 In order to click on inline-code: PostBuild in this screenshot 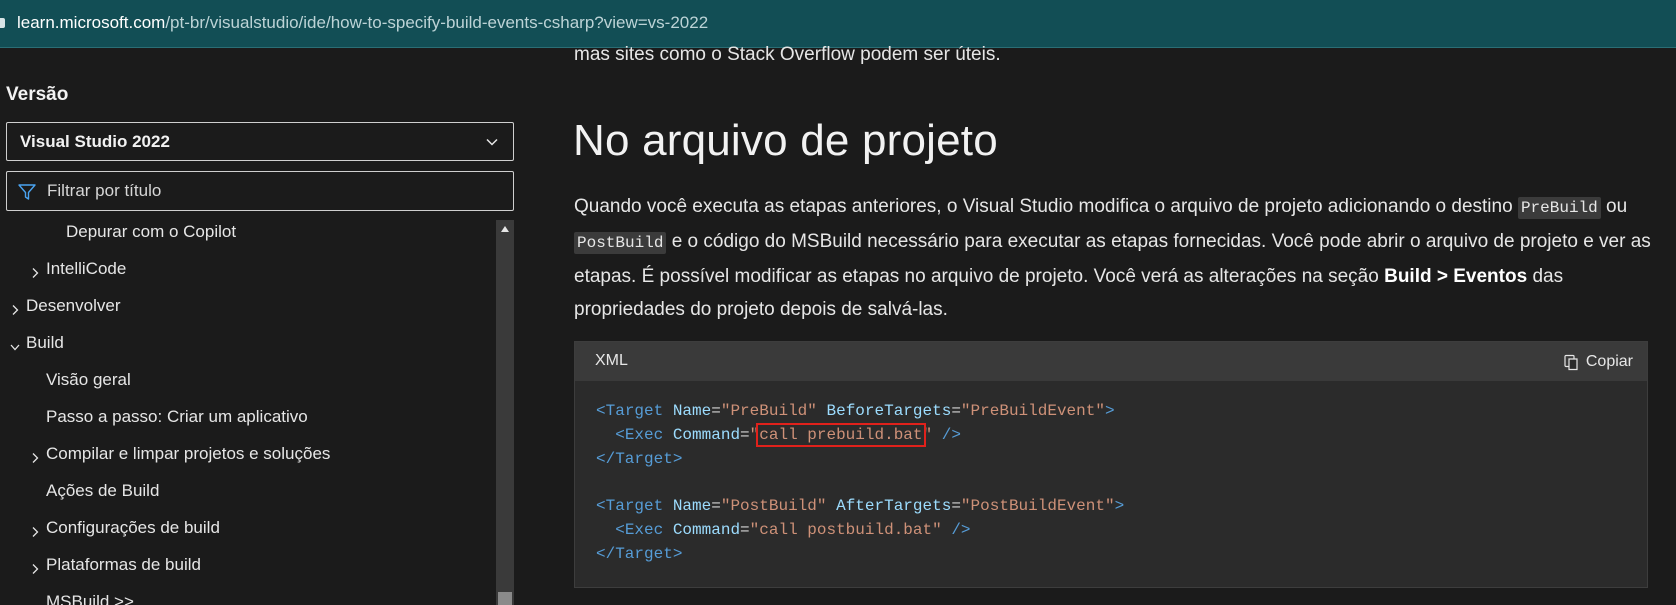, I will do `click(620, 243)`.